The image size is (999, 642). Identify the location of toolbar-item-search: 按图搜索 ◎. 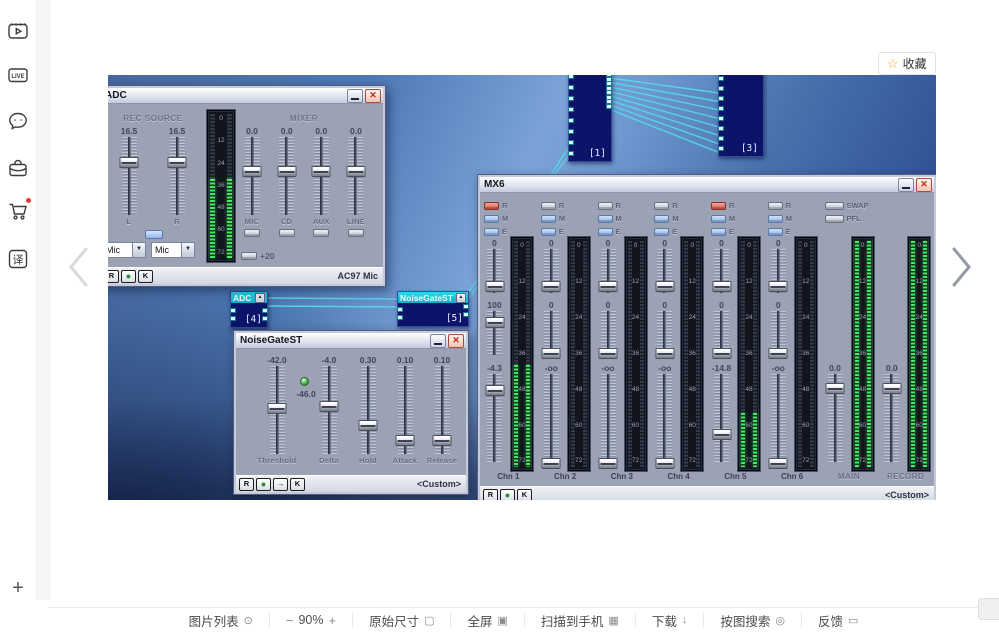
(752, 620).